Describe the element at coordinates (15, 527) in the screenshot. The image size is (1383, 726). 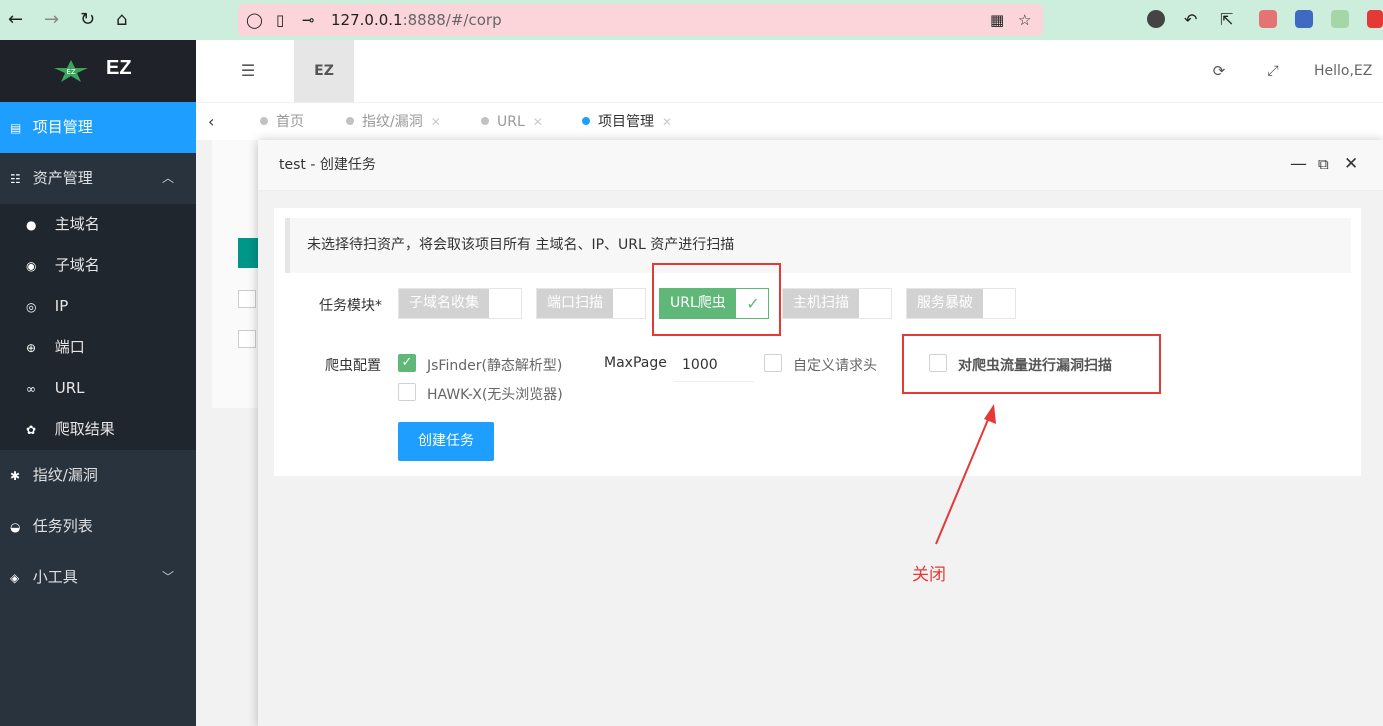
I see `dashboard-icon: ◒` at that location.